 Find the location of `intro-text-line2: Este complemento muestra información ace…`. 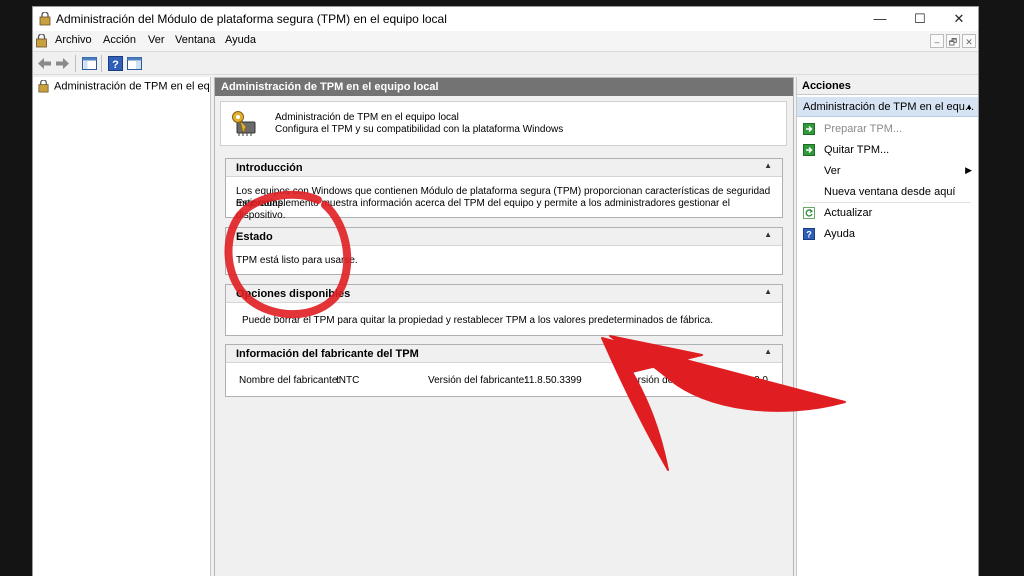

intro-text-line2: Este complemento muestra información ace… is located at coordinates (483, 209).